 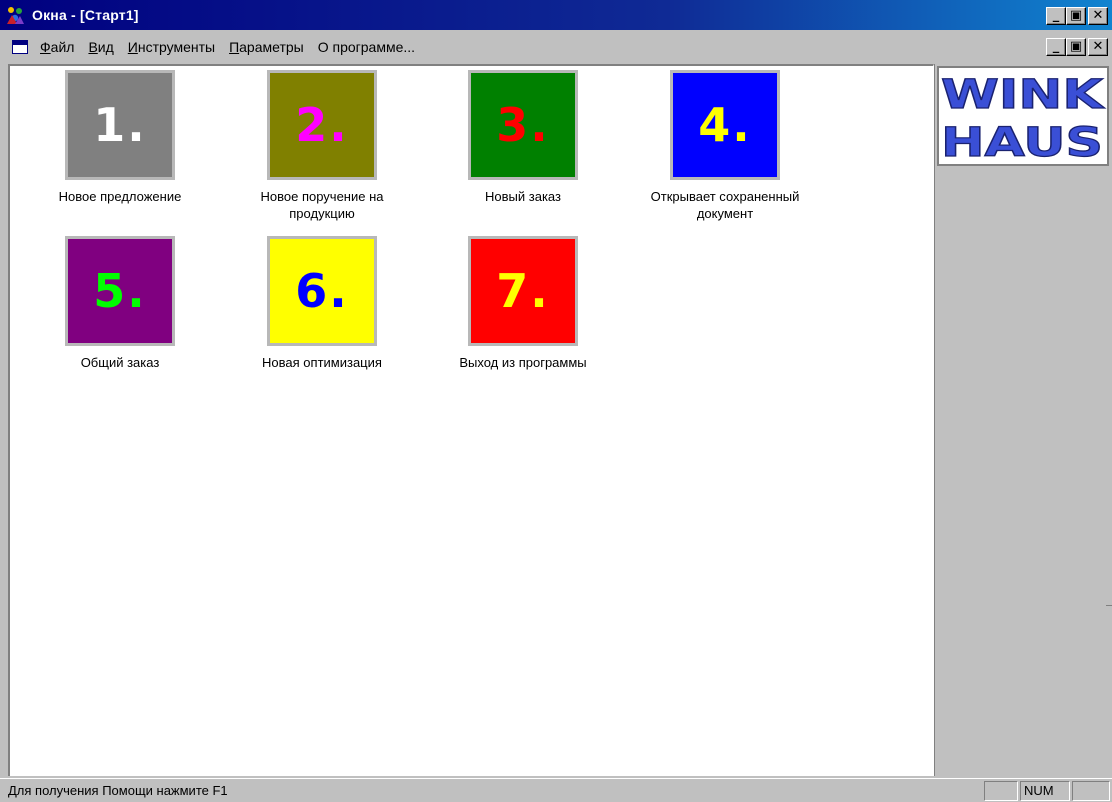 What do you see at coordinates (57, 47) in the screenshot?
I see `menu-file: Файл` at bounding box center [57, 47].